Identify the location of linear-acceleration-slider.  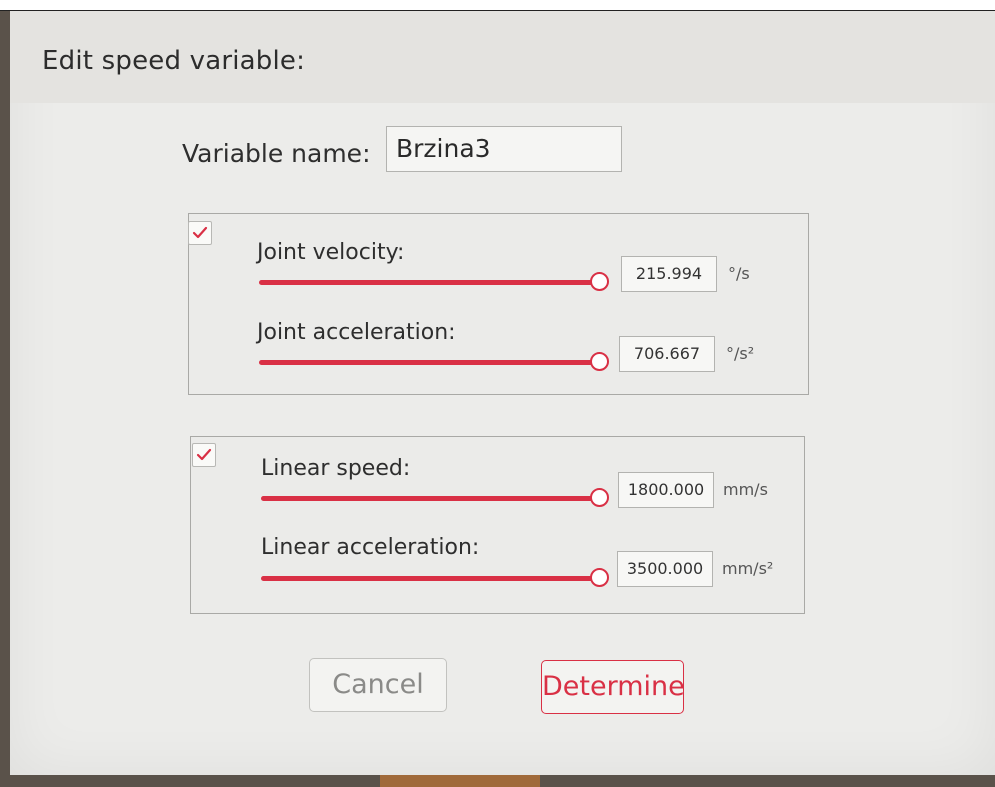
(435, 579).